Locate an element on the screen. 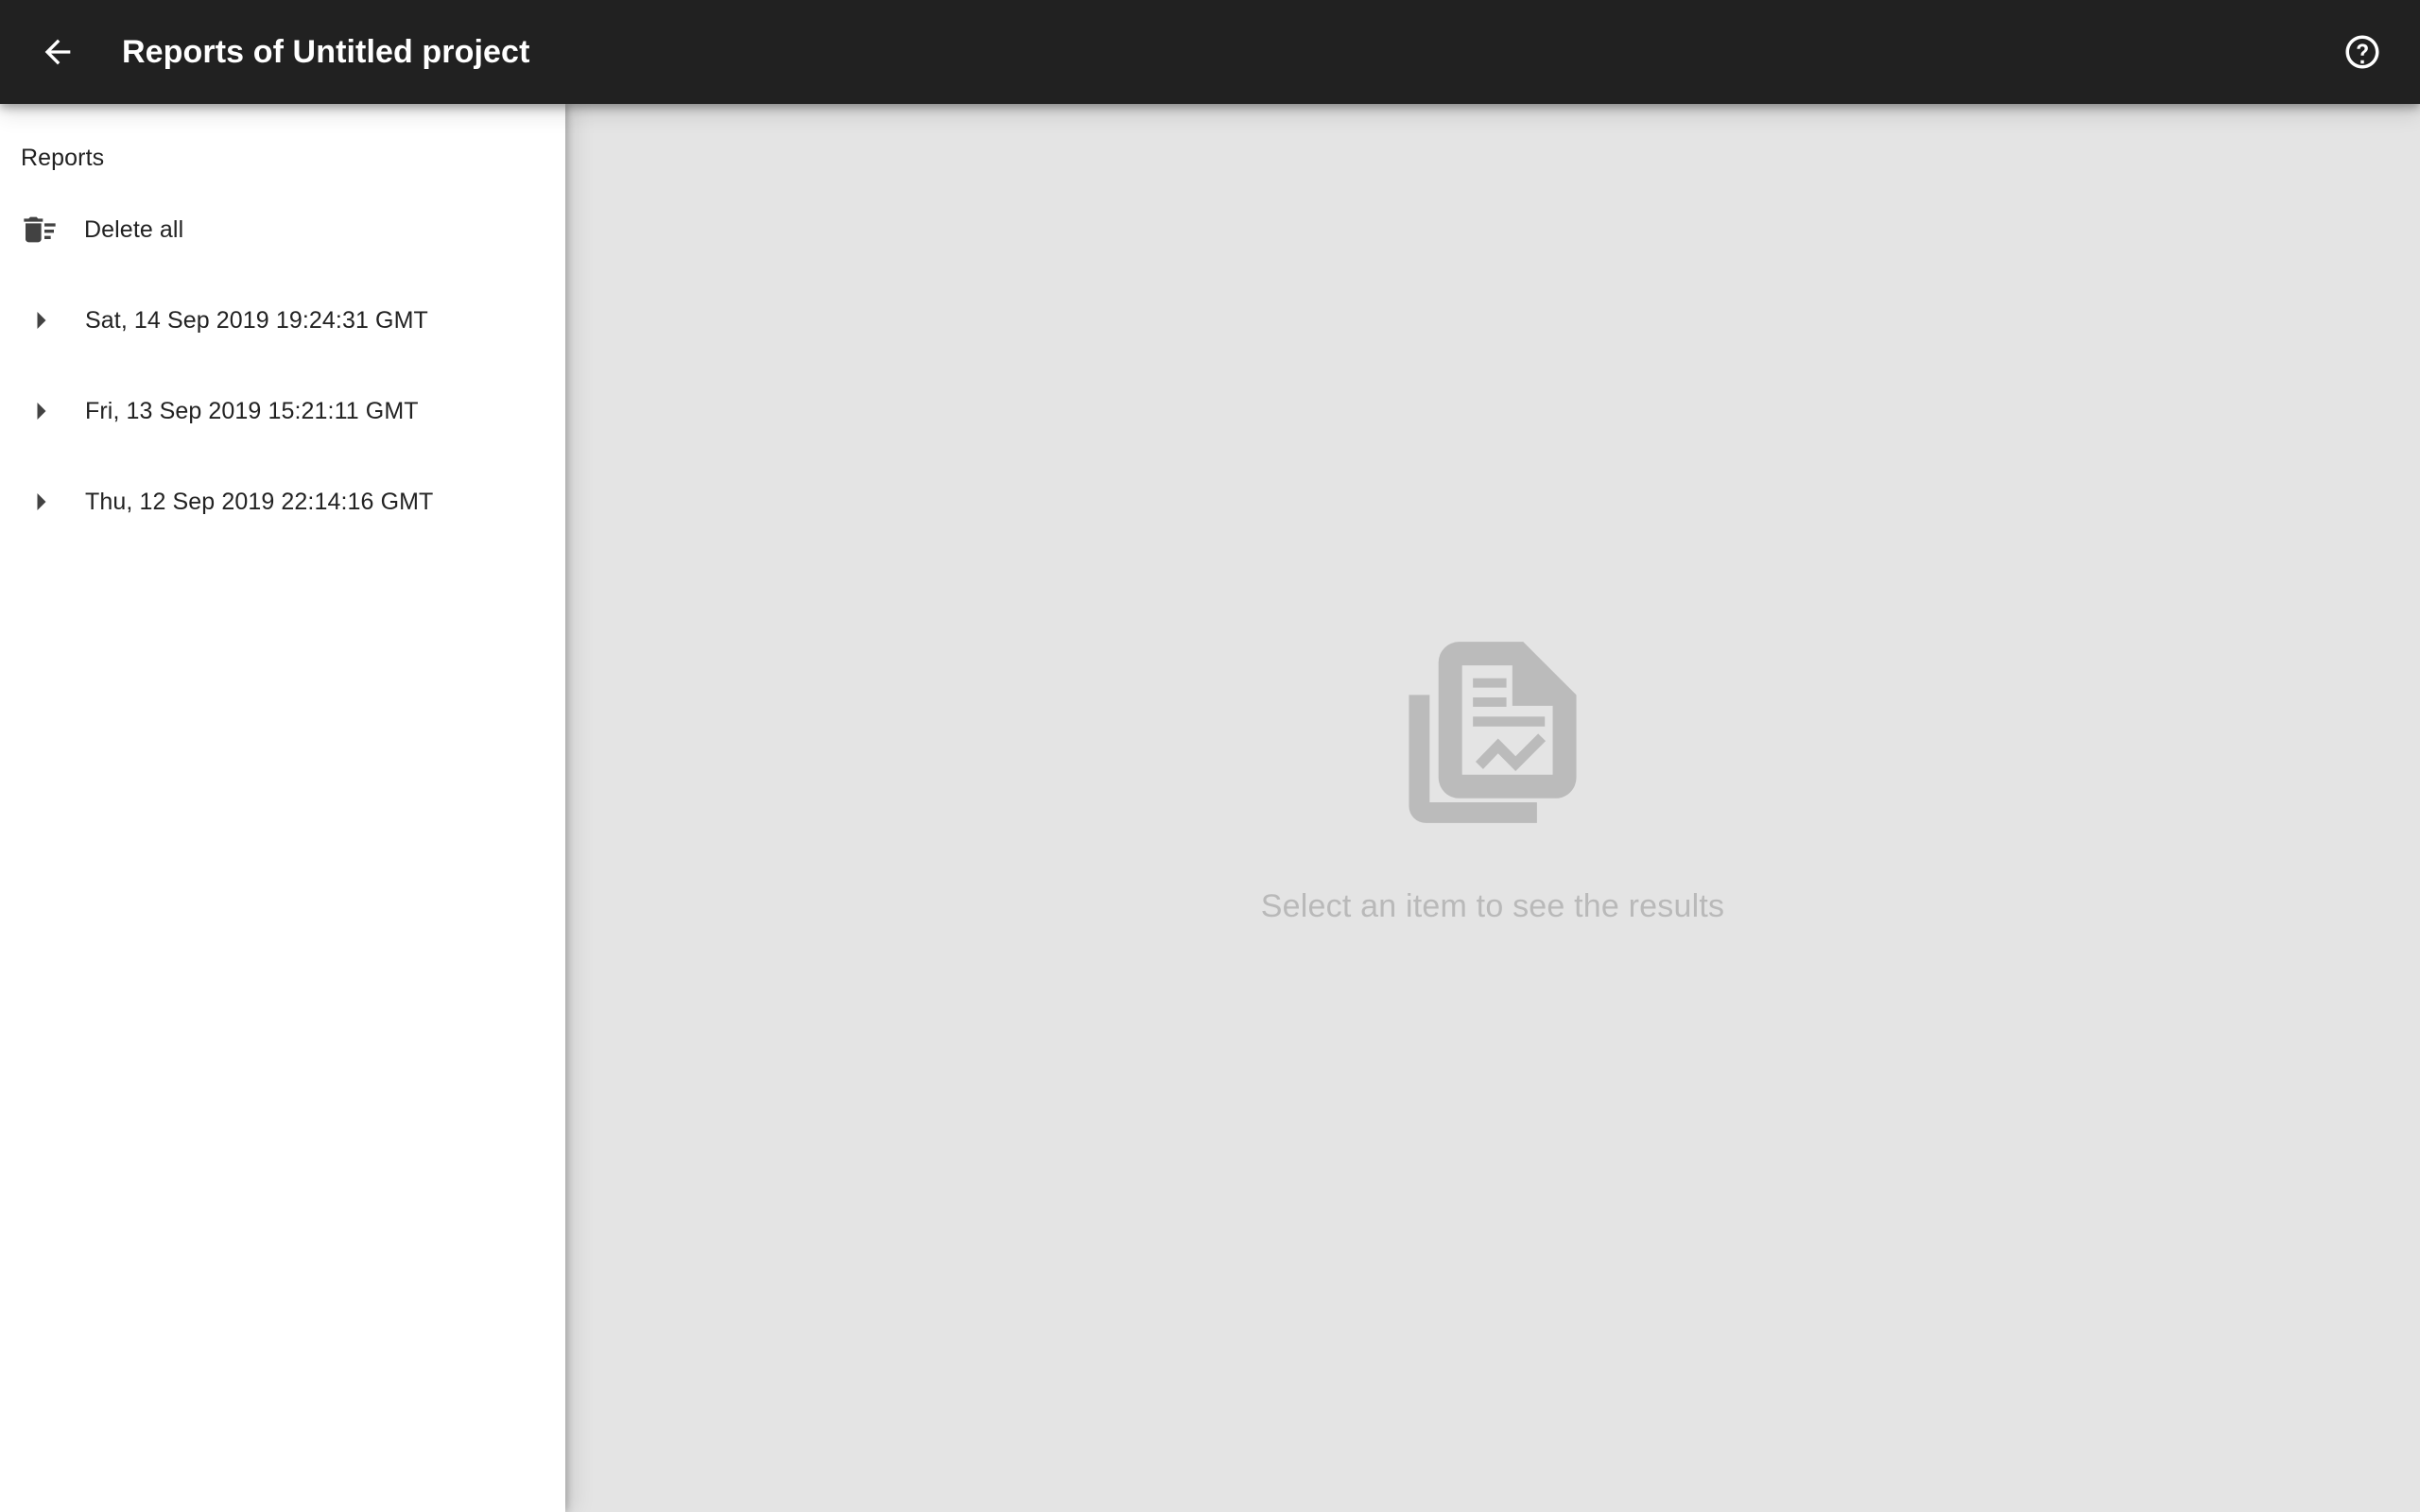 This screenshot has height=1512, width=2420. report-item-2: Thu, 12 Sep 2019 22:14:16 GMT is located at coordinates (282, 501).